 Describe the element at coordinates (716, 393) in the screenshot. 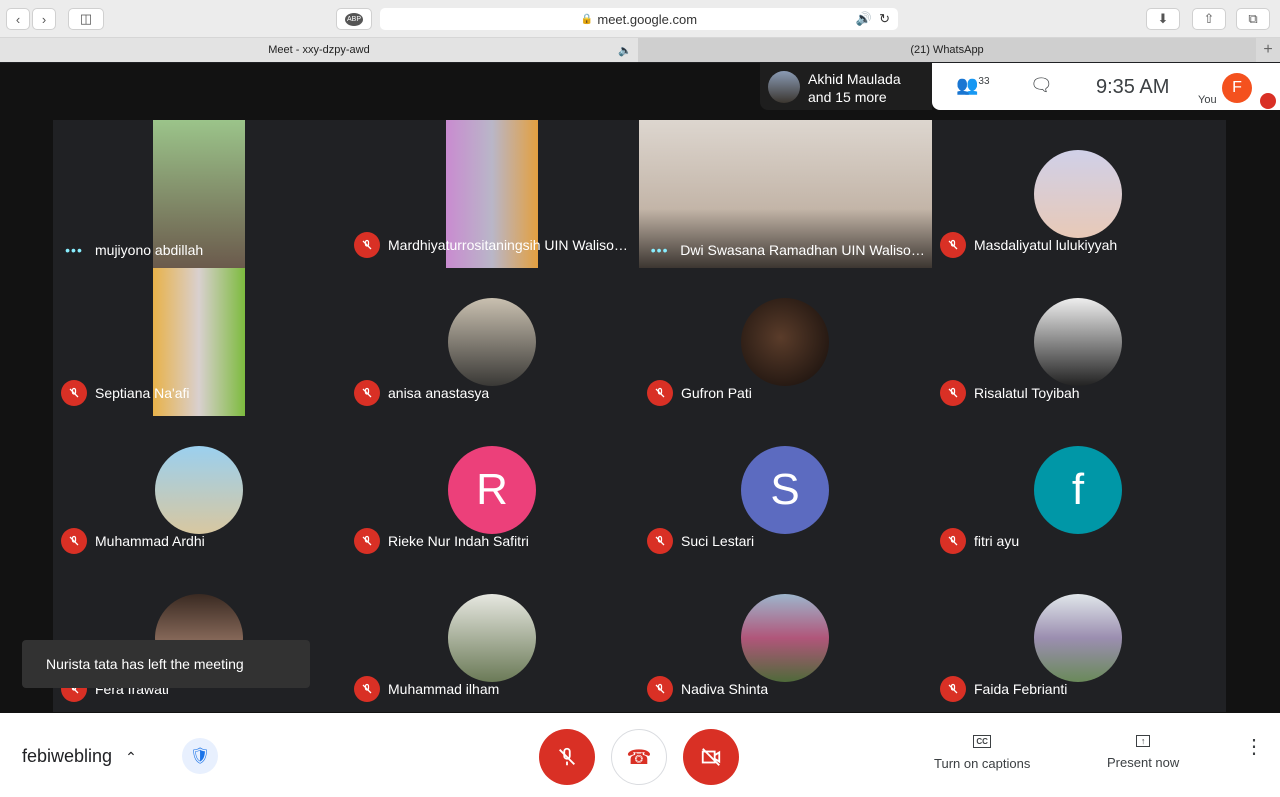

I see `participant-name: Gufron Pati` at that location.